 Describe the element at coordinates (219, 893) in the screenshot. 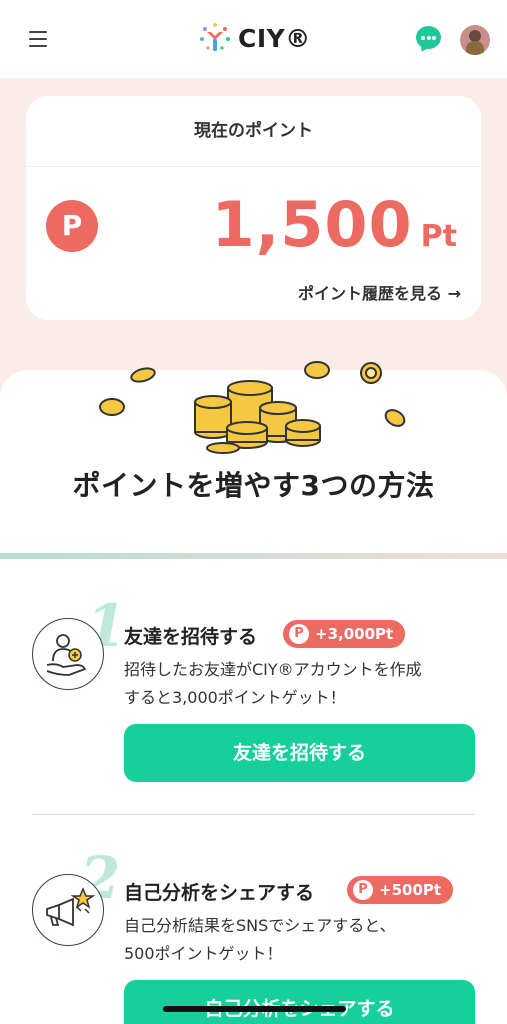

I see `method-title: 自己分析をシェアする` at that location.